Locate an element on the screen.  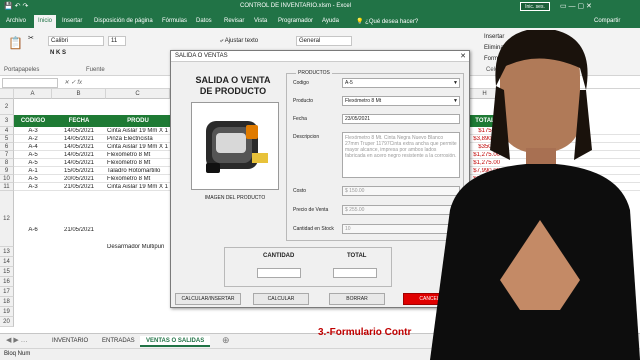
table-cell: A-4 is located at coordinates (33, 147).